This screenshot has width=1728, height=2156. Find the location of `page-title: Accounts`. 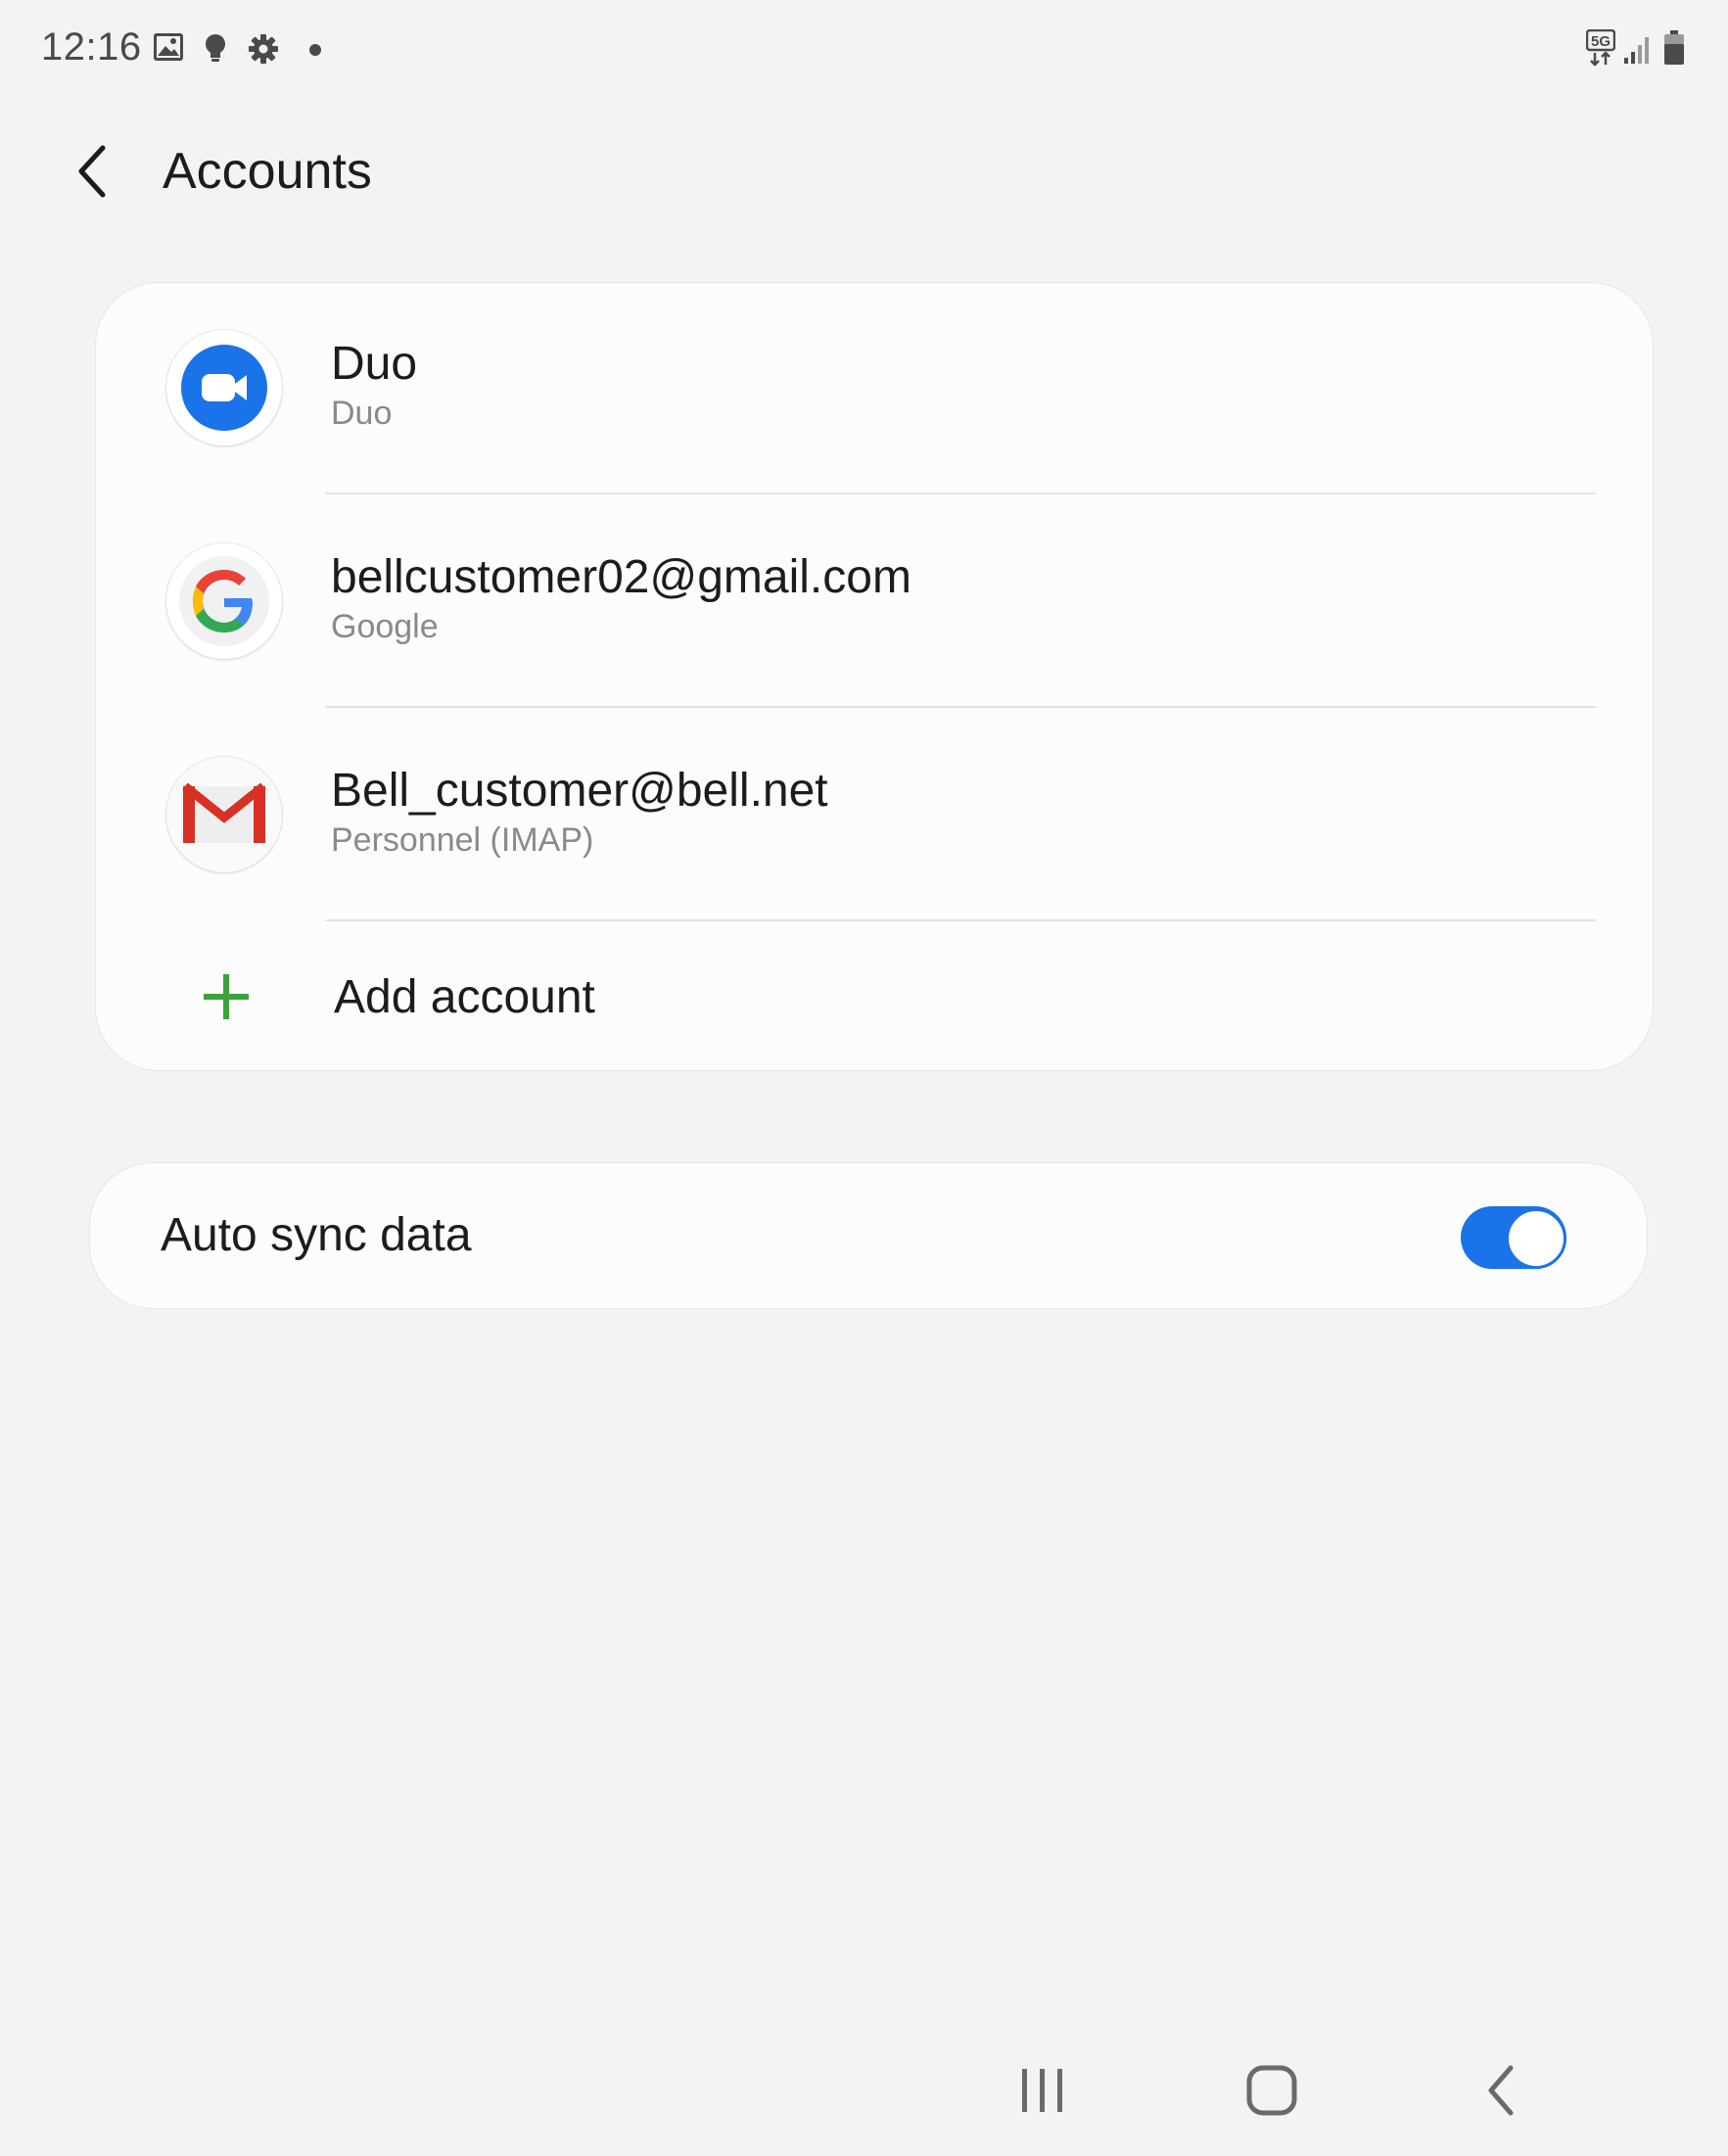

page-title: Accounts is located at coordinates (267, 172).